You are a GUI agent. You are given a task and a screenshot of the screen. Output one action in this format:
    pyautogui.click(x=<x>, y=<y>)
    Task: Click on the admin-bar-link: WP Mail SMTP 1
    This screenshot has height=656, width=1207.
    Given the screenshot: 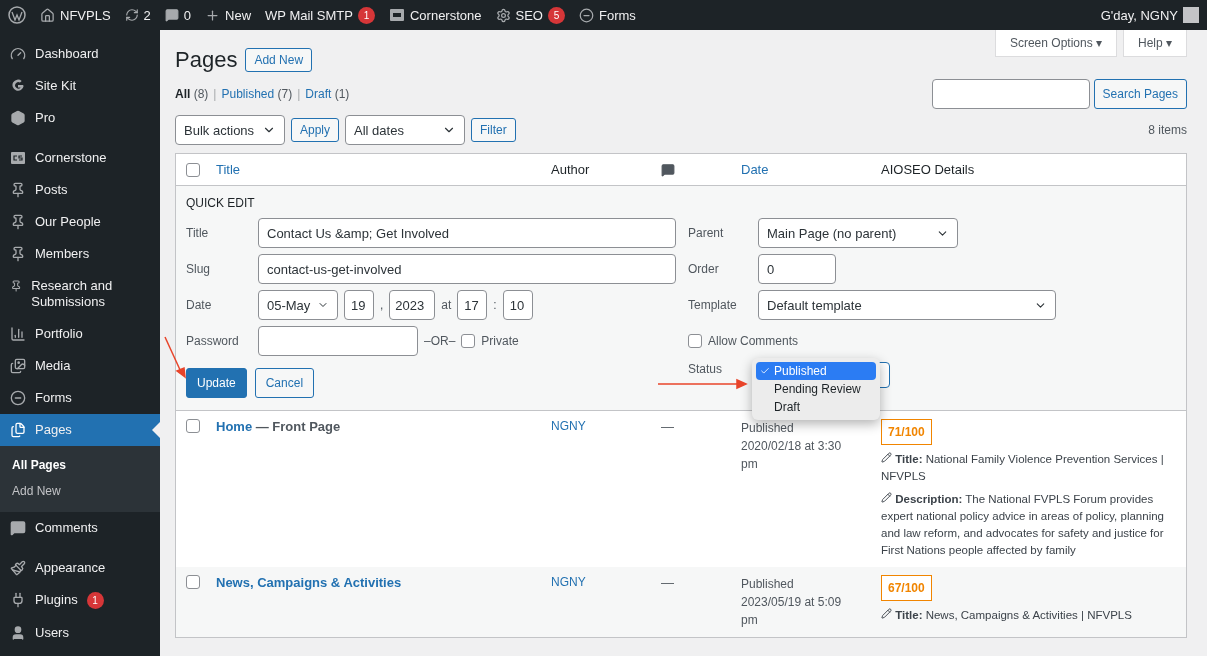 What is the action you would take?
    pyautogui.click(x=320, y=15)
    